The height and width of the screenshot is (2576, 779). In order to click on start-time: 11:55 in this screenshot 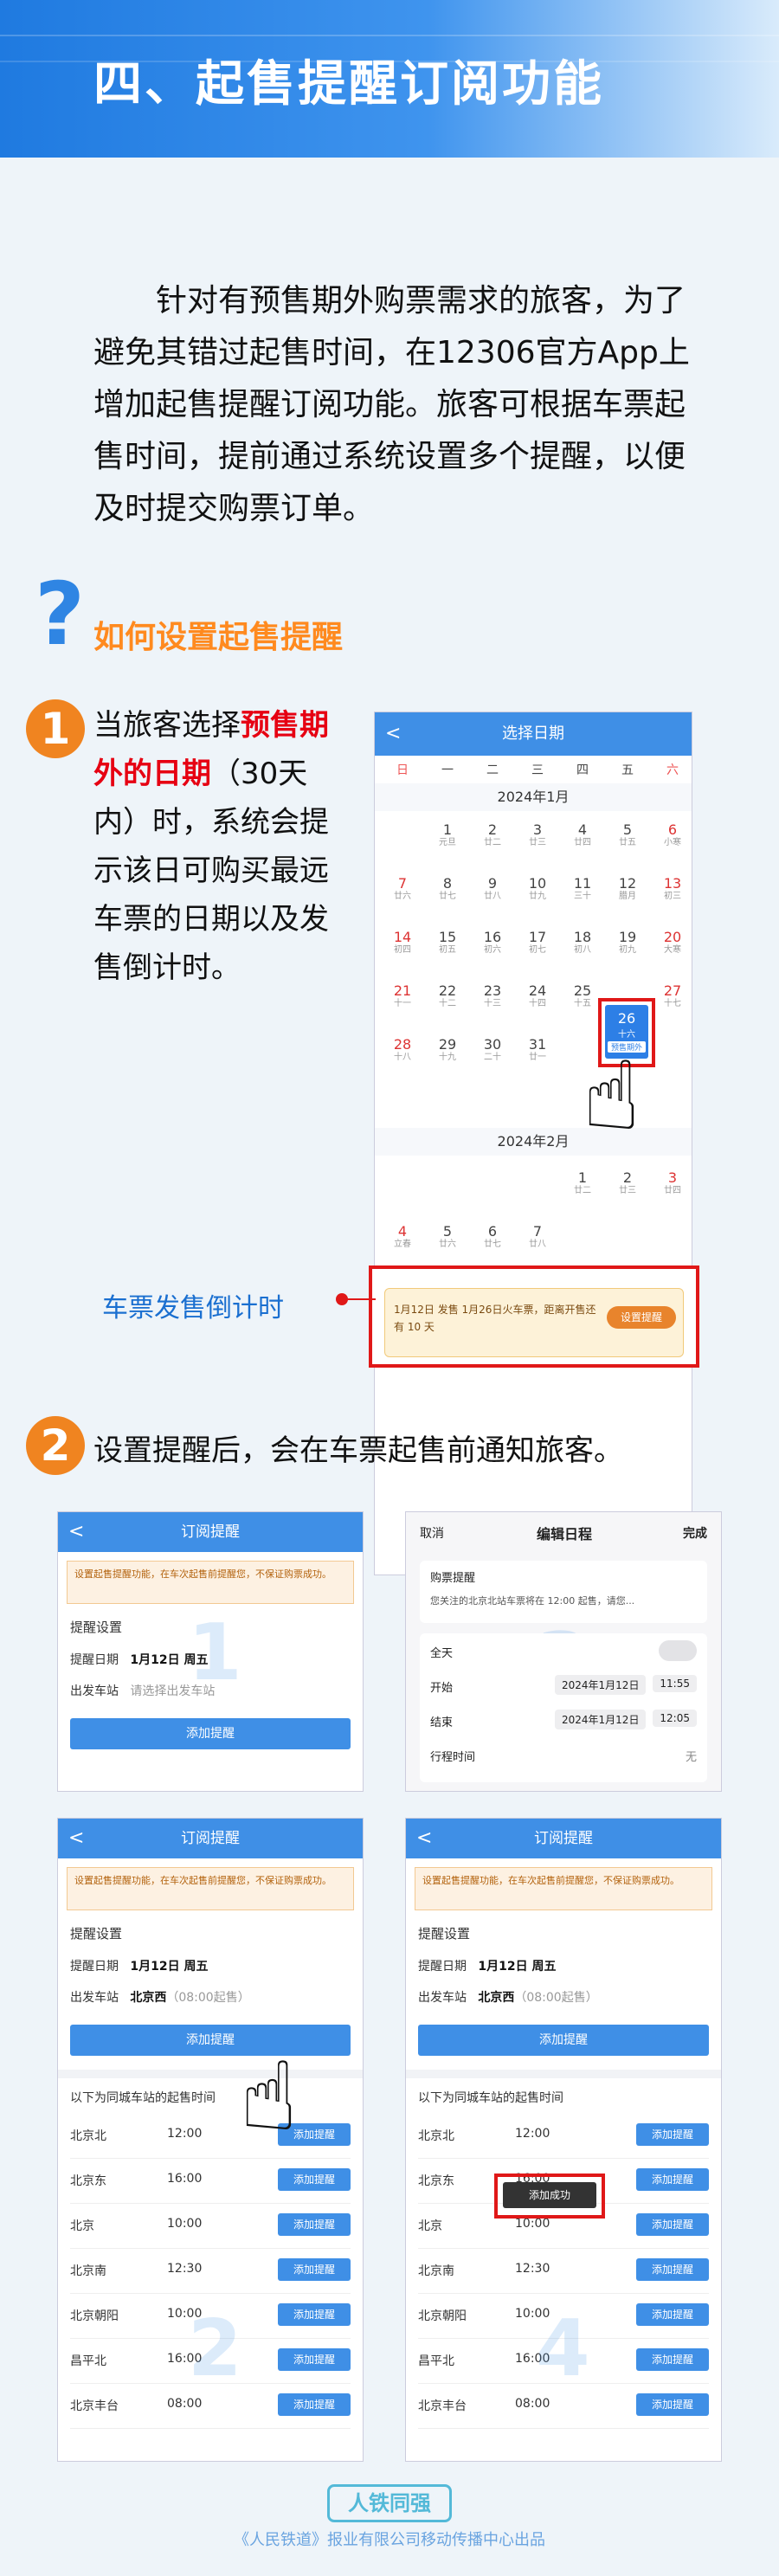, I will do `click(675, 1683)`.